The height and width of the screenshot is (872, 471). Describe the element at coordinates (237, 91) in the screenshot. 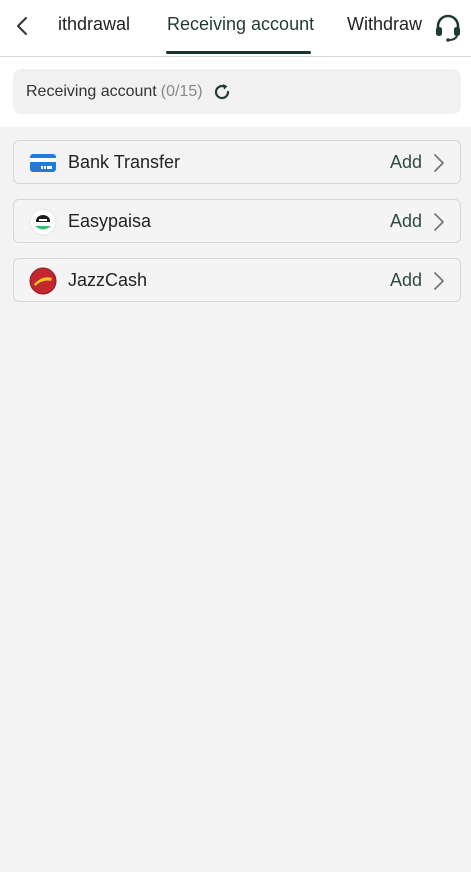

I see `receiving-account-counter: Receiving account (0/15)` at that location.